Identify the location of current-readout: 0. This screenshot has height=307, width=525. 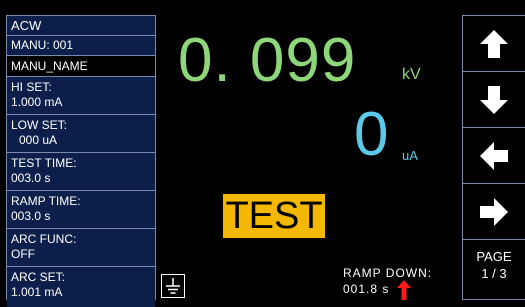
(371, 134).